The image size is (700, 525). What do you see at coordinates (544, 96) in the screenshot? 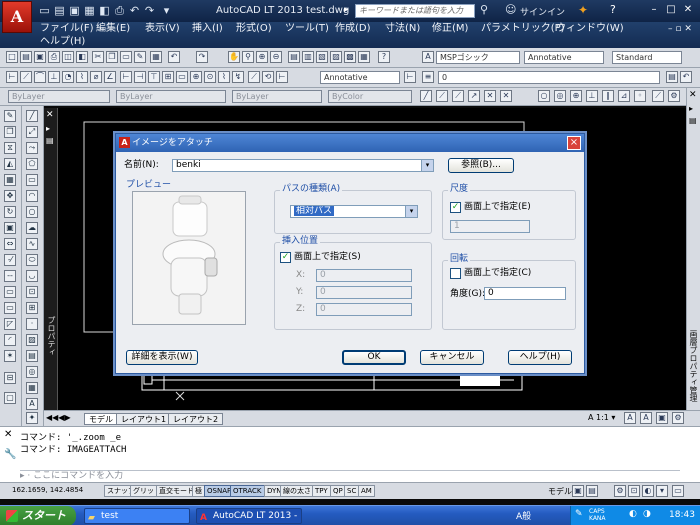
I see `circle-icon: ○` at bounding box center [544, 96].